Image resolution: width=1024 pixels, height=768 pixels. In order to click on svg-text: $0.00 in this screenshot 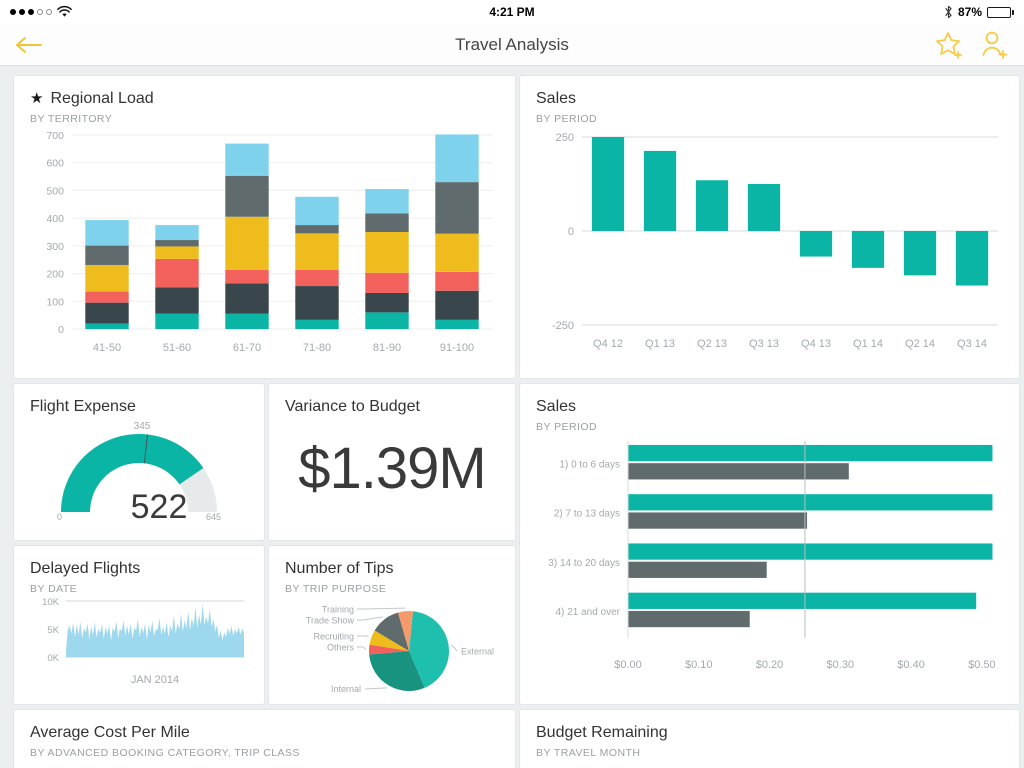, I will do `click(628, 665)`.